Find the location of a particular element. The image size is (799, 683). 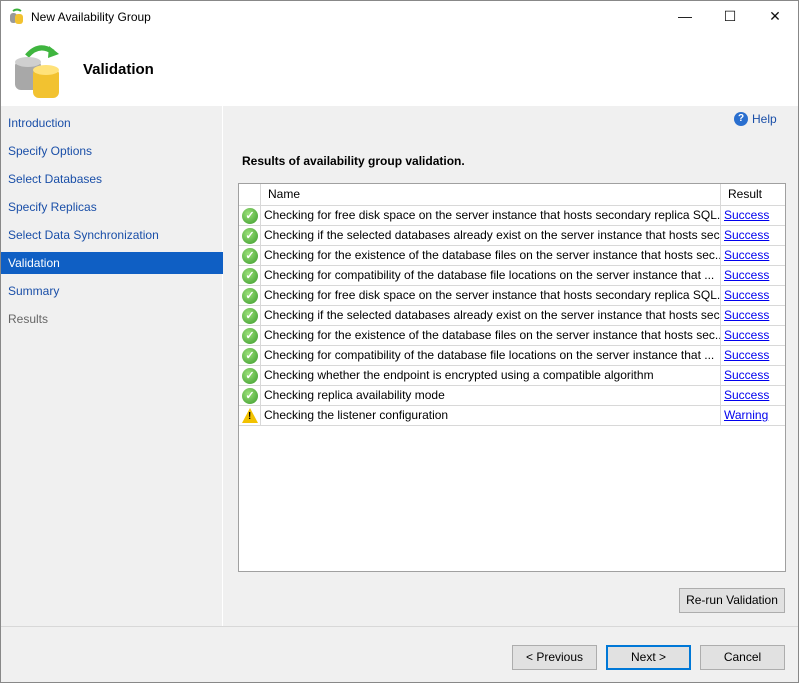

minimize-button: — is located at coordinates (685, 16).